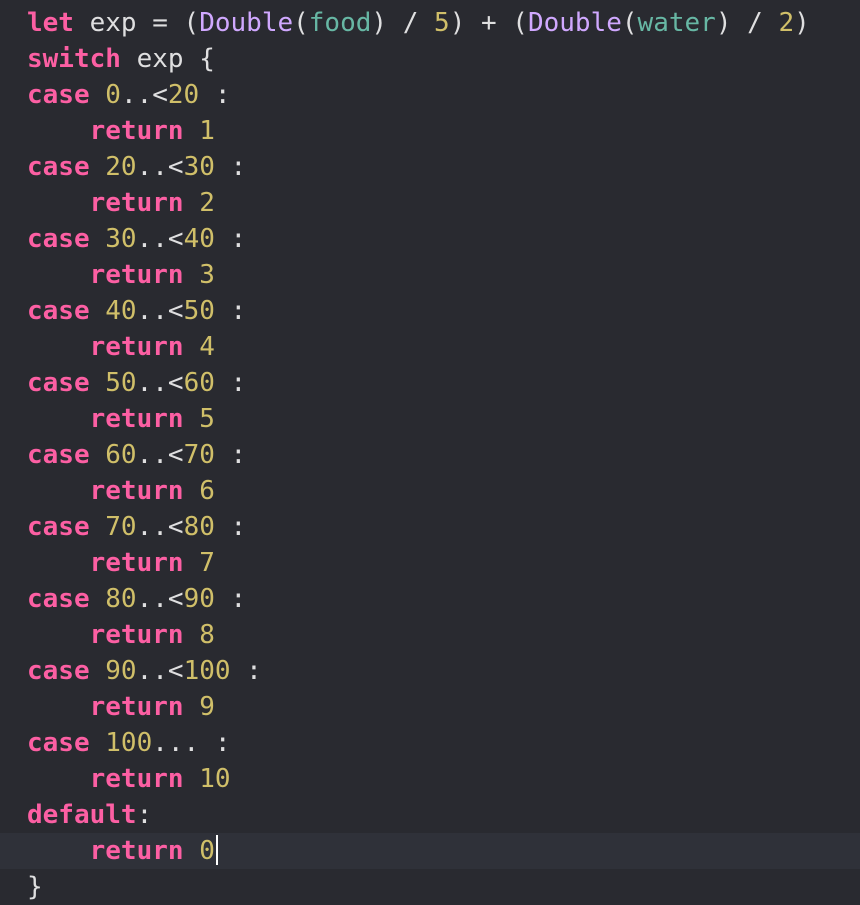 This screenshot has height=905, width=860. I want to click on code-line: return 6, so click(430, 491).